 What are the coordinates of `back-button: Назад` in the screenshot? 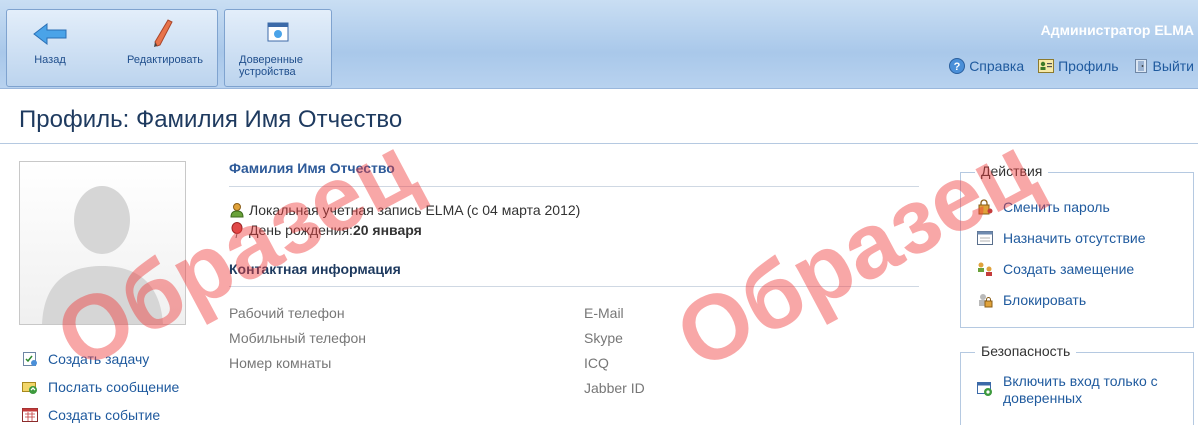 It's located at (50, 48).